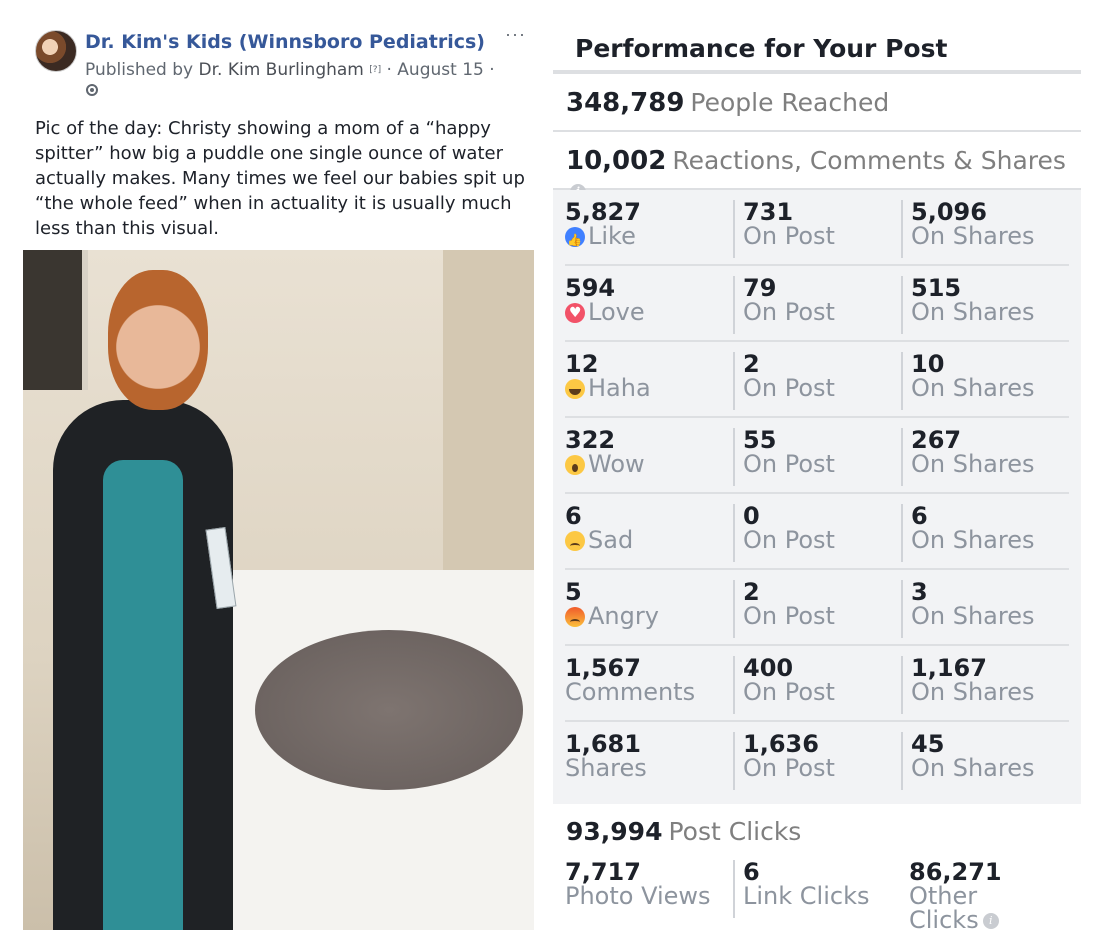  I want to click on like-icon, so click(575, 239).